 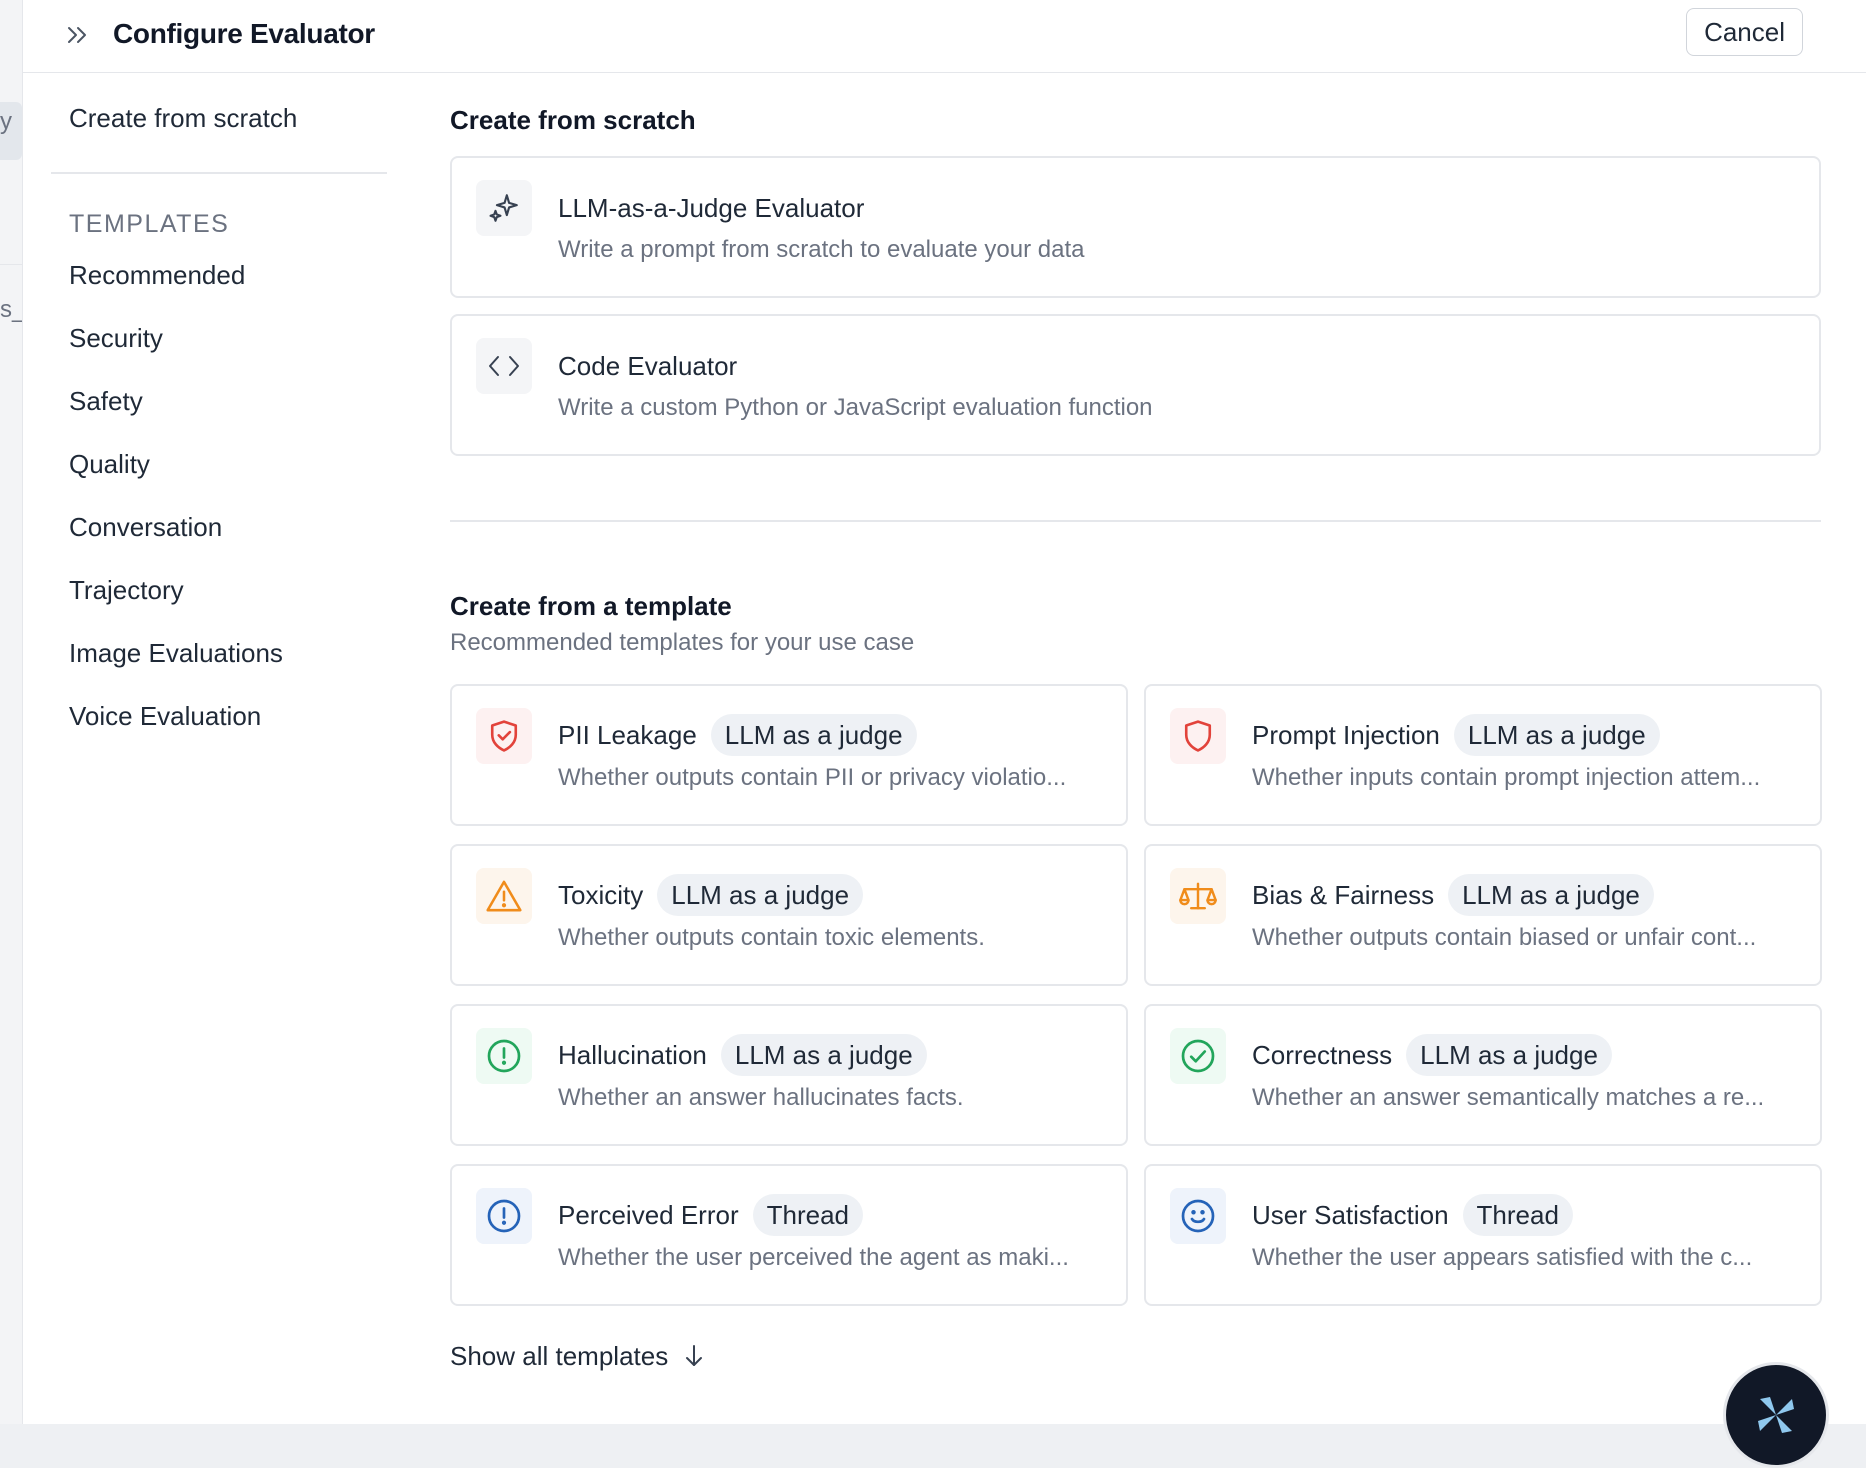 I want to click on card-title-row: Perceived Error Thread, so click(x=711, y=1215).